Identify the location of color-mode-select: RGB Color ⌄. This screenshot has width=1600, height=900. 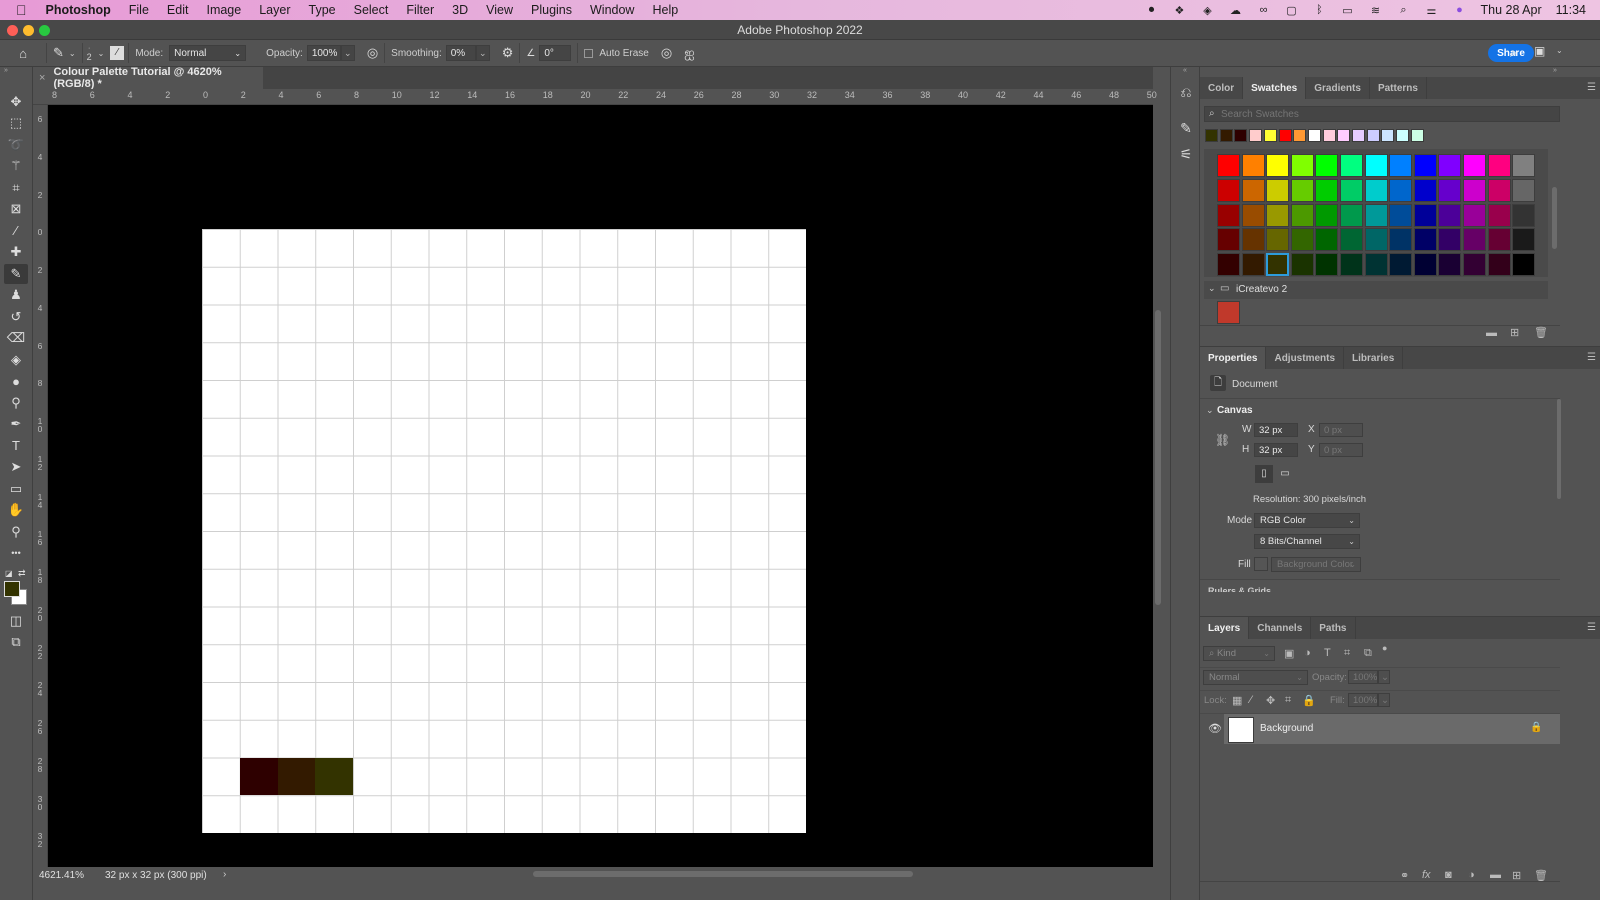
(1307, 520).